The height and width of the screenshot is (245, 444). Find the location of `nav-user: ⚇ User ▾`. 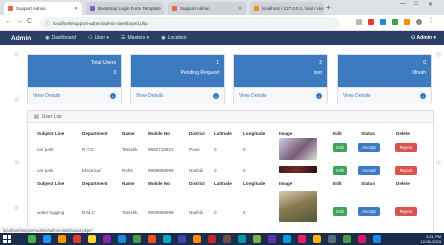

nav-user: ⚇ User ▾ is located at coordinates (98, 38).